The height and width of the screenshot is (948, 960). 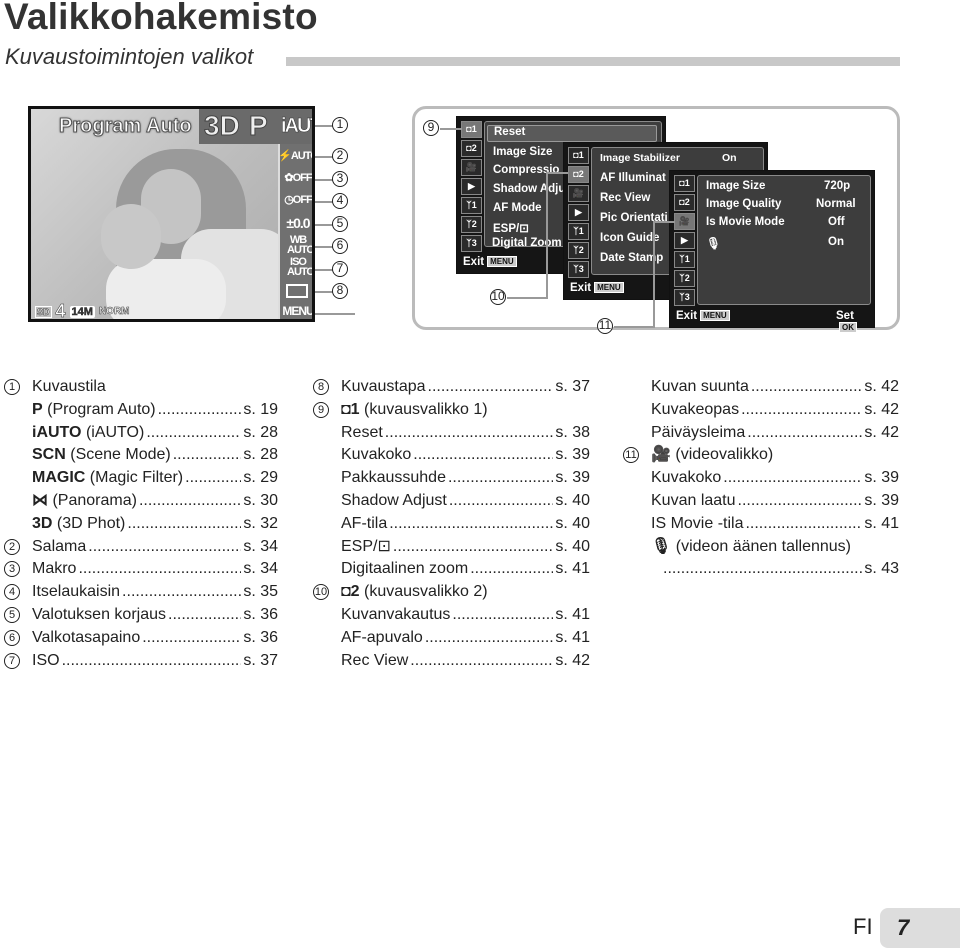 What do you see at coordinates (49, 455) in the screenshot?
I see `mode-symbol-icon: SCN` at bounding box center [49, 455].